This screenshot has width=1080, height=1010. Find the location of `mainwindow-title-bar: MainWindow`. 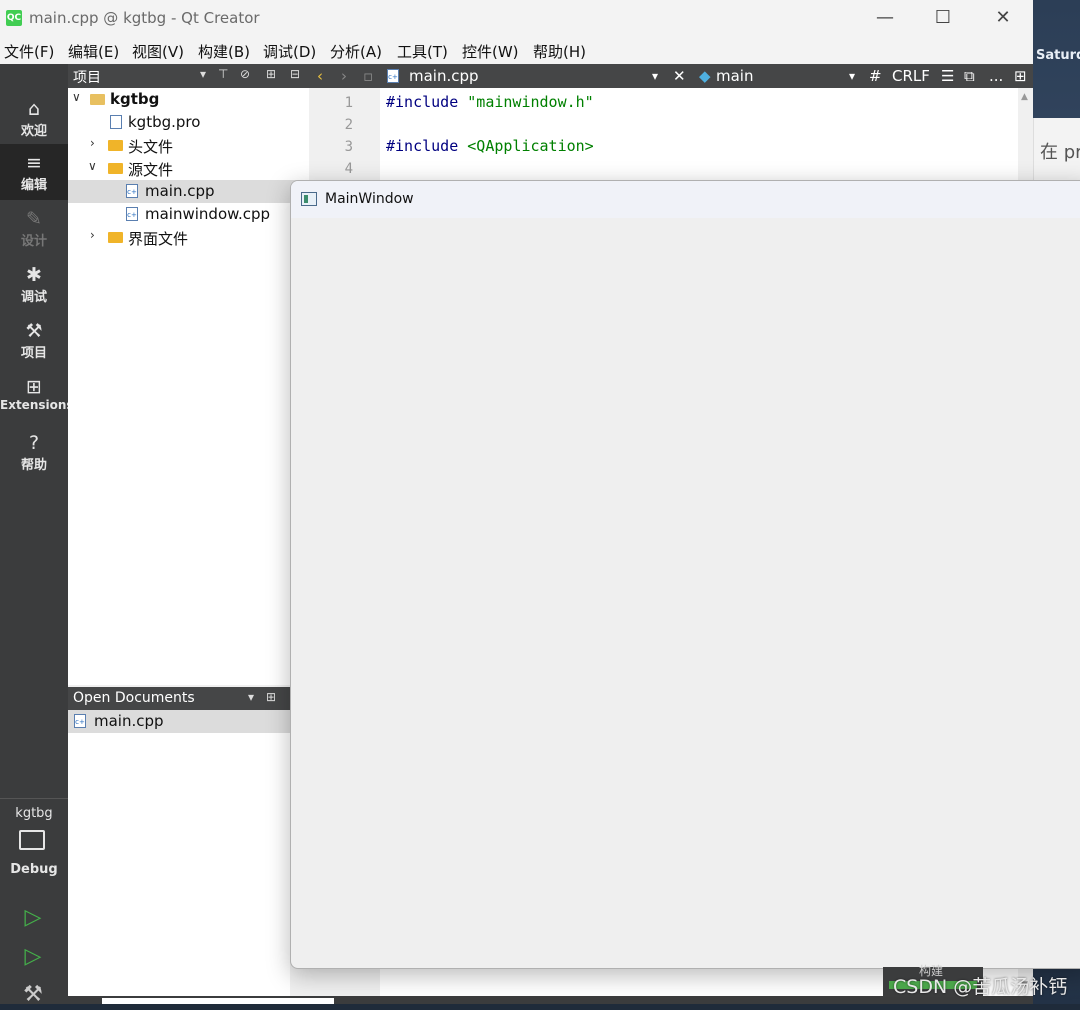

mainwindow-title-bar: MainWindow is located at coordinates (685, 199).